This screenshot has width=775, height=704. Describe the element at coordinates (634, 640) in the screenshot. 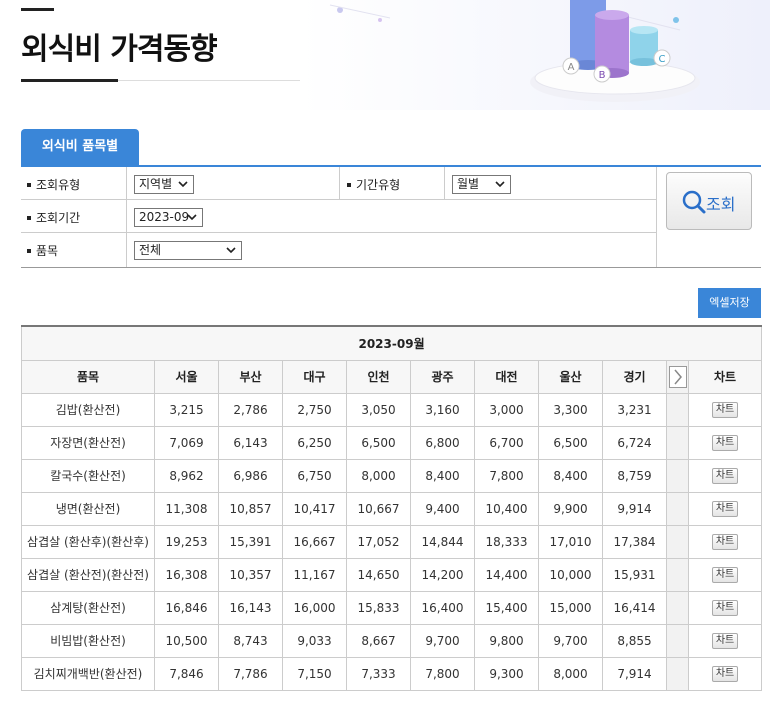

I see `price-cell: 8,855` at that location.